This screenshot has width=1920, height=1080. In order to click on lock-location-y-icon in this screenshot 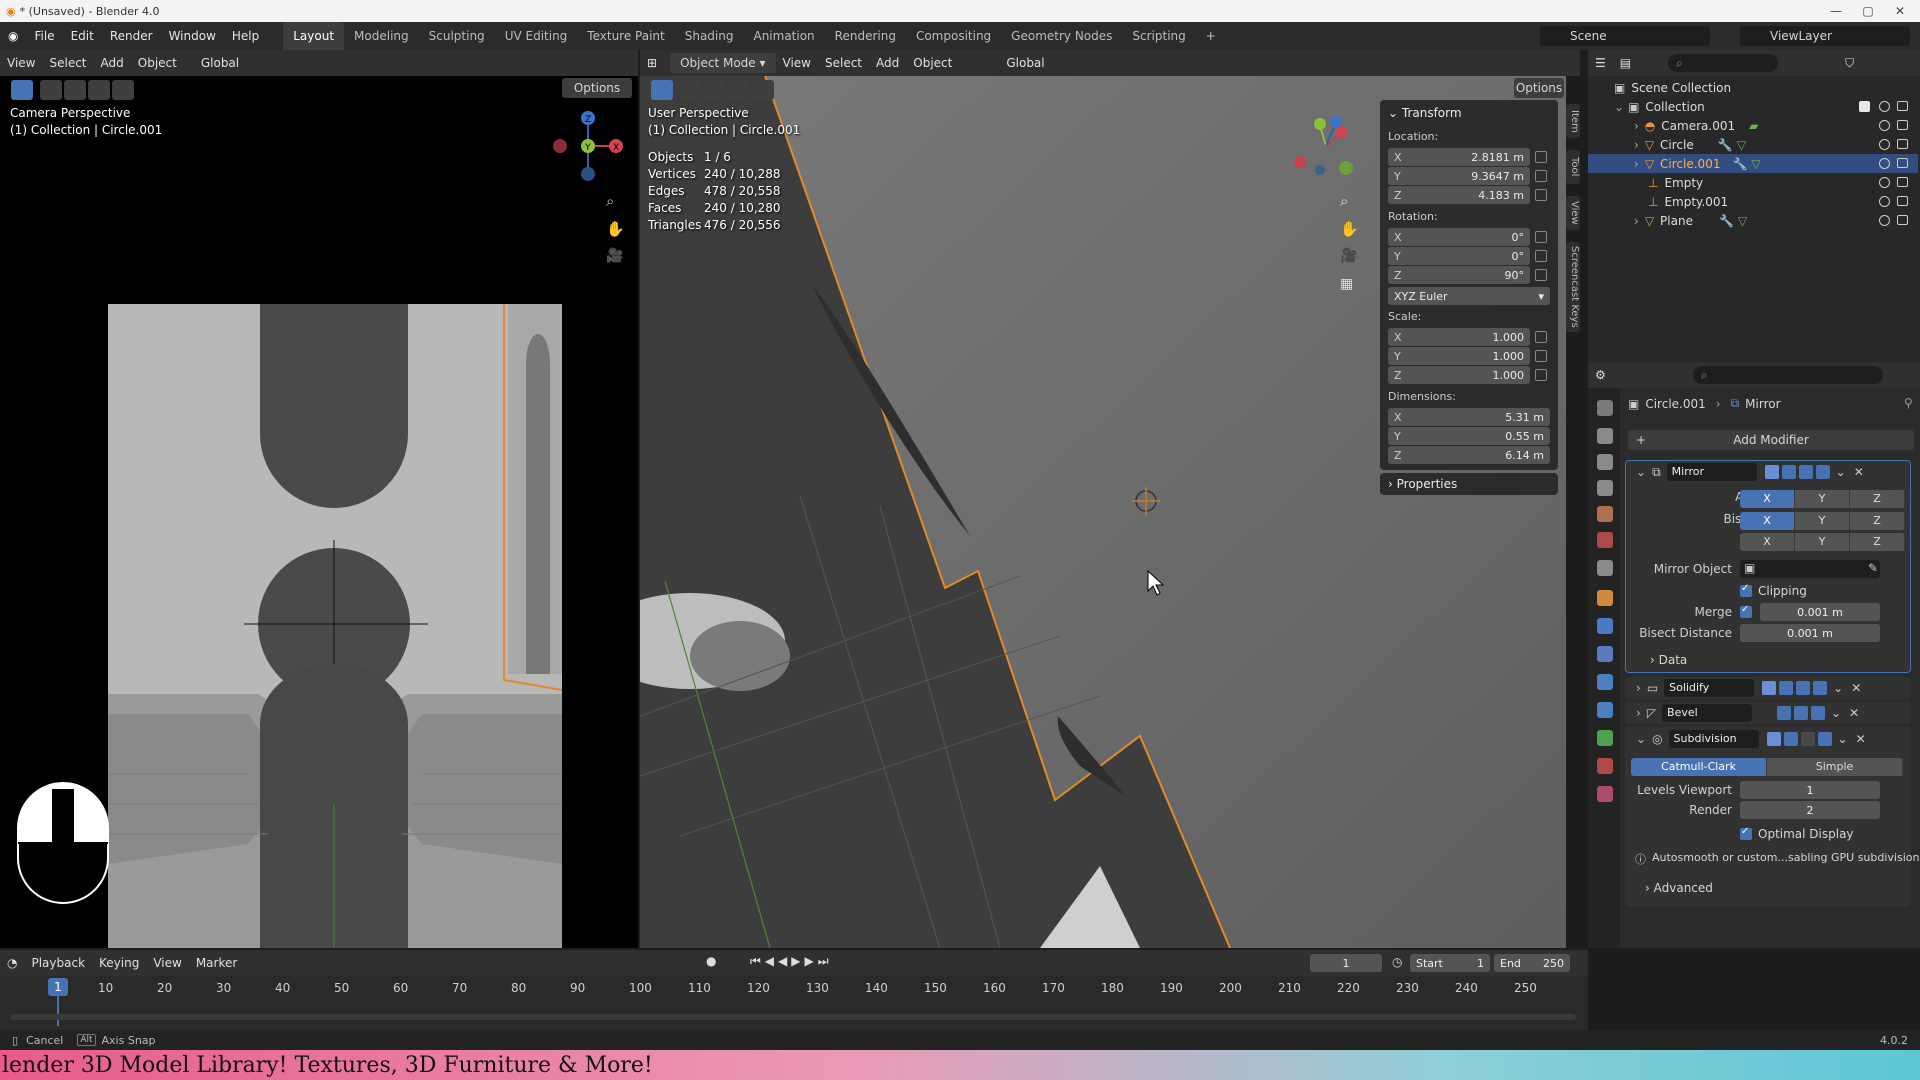, I will do `click(1541, 176)`.